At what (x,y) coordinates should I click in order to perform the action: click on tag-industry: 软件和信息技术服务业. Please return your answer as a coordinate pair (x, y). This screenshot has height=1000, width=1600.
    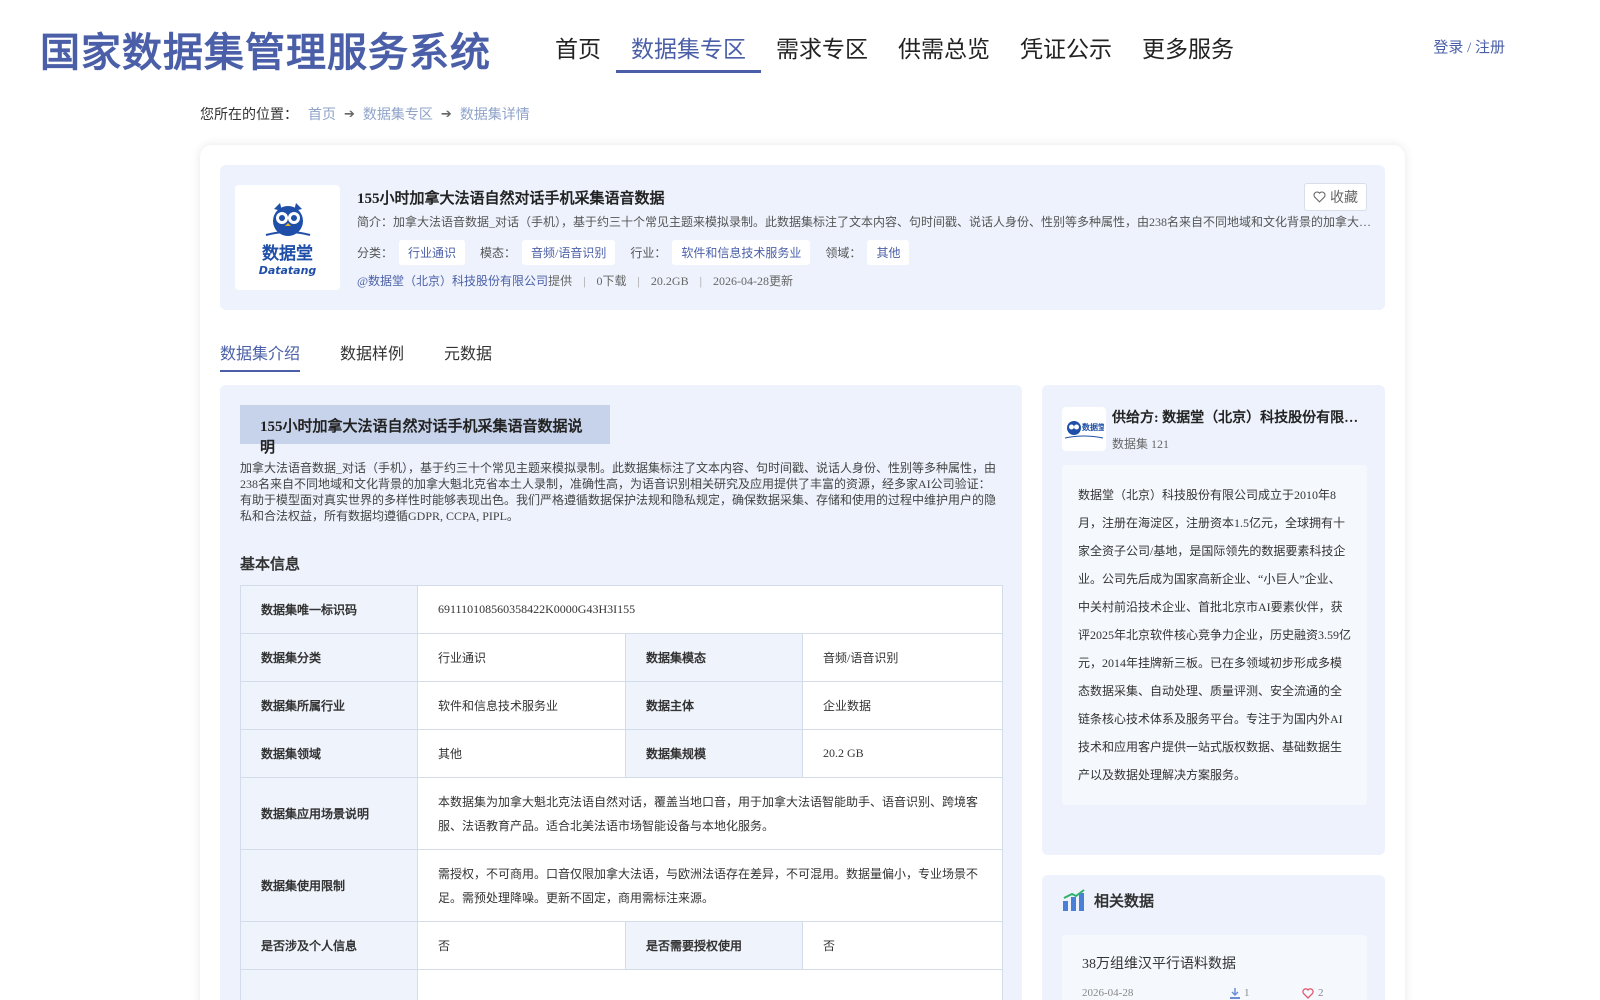
    Looking at the image, I should click on (741, 252).